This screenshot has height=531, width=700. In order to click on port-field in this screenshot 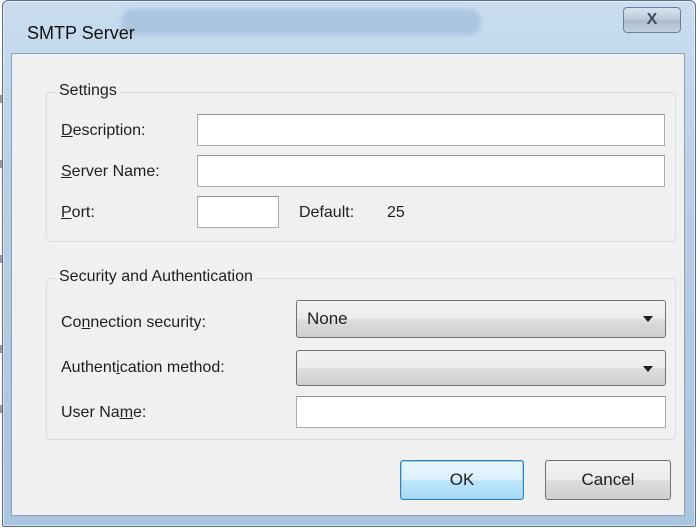, I will do `click(238, 212)`.